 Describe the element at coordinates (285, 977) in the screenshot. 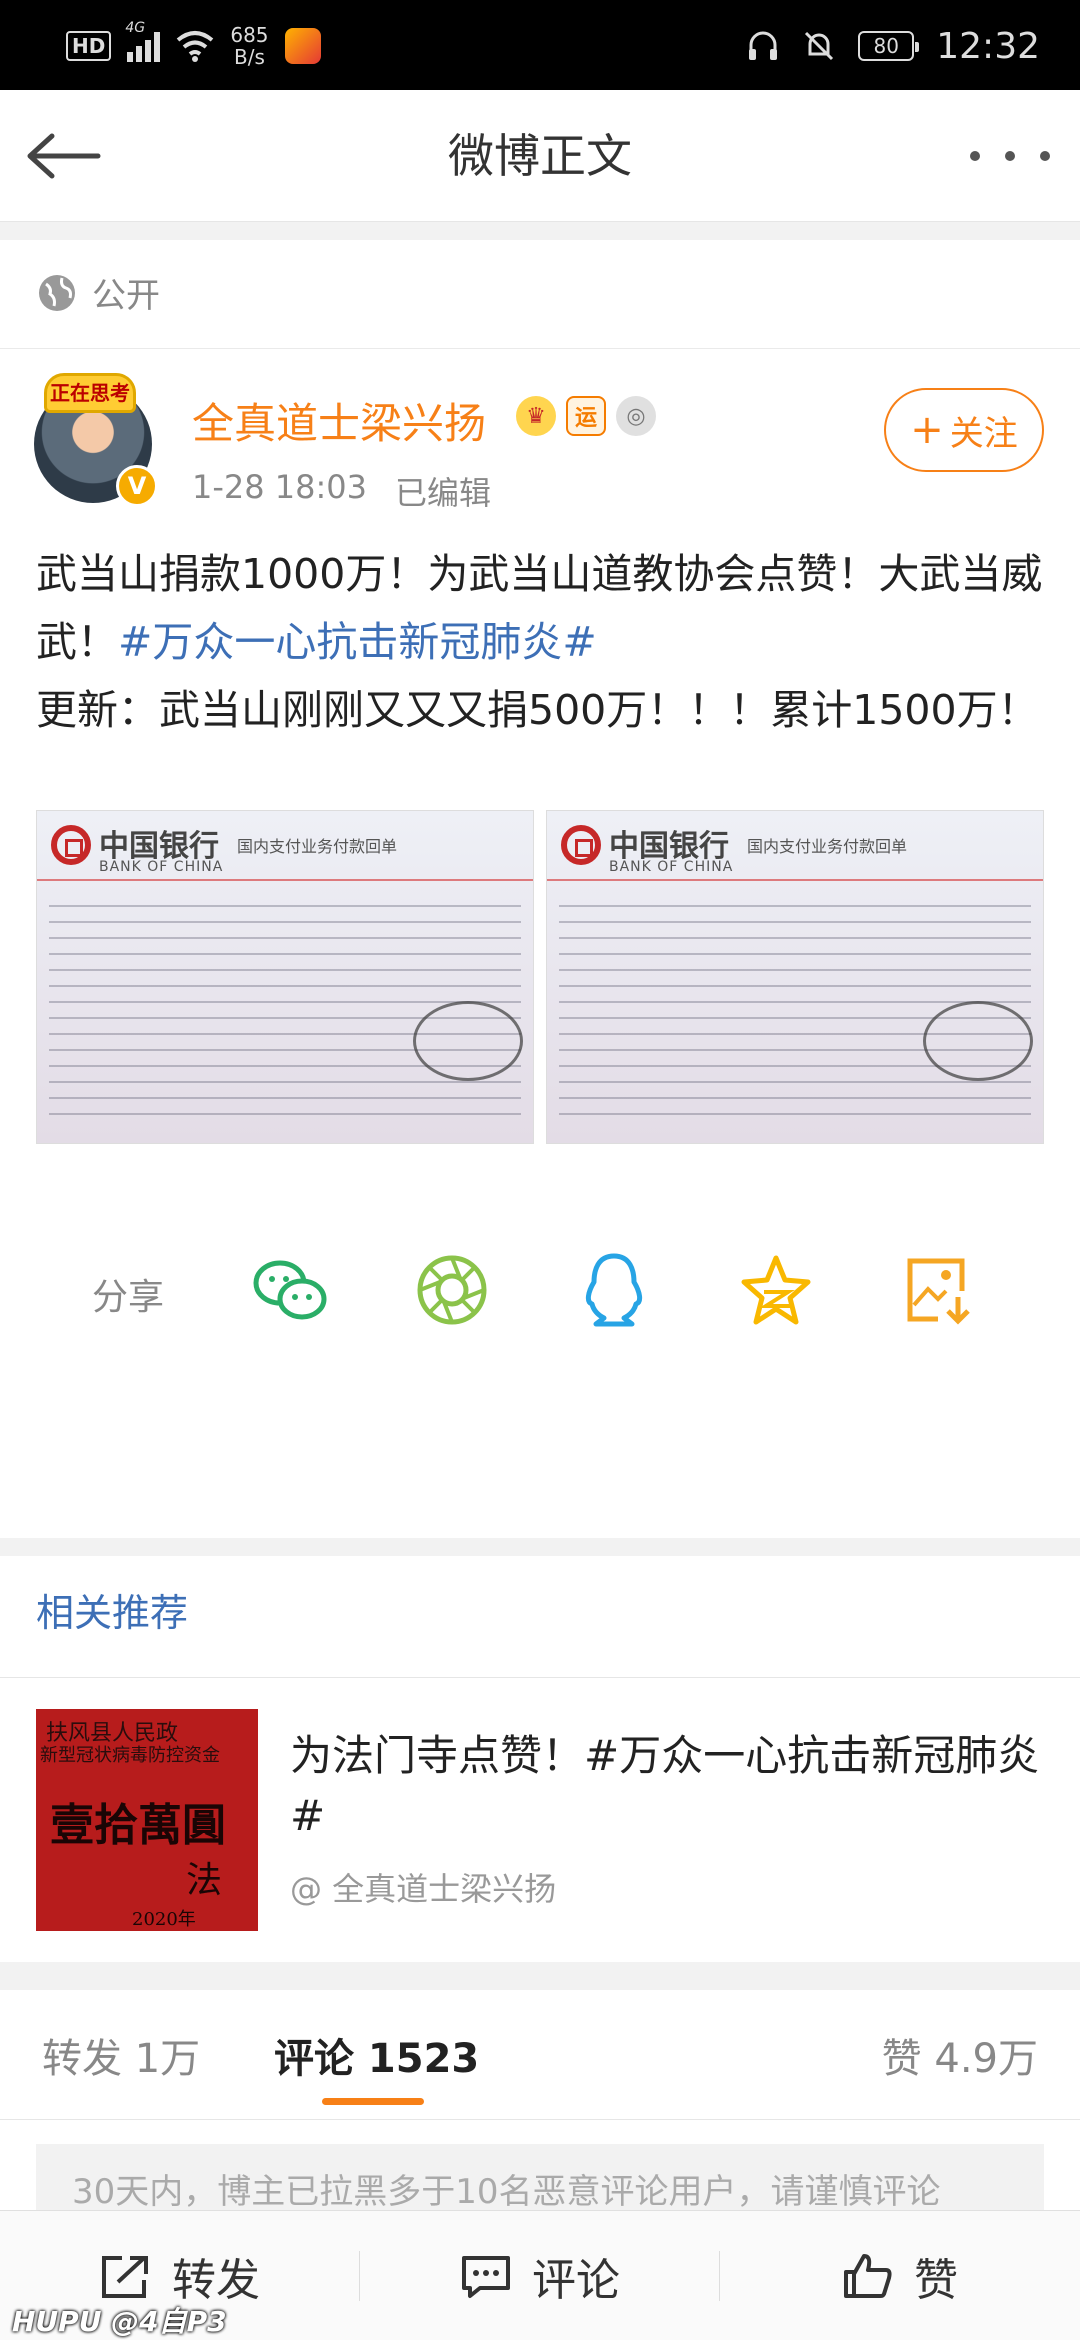

I see `post-image-1: 中国银行 BANK OF CHINA 国内支付业务付款回单` at that location.